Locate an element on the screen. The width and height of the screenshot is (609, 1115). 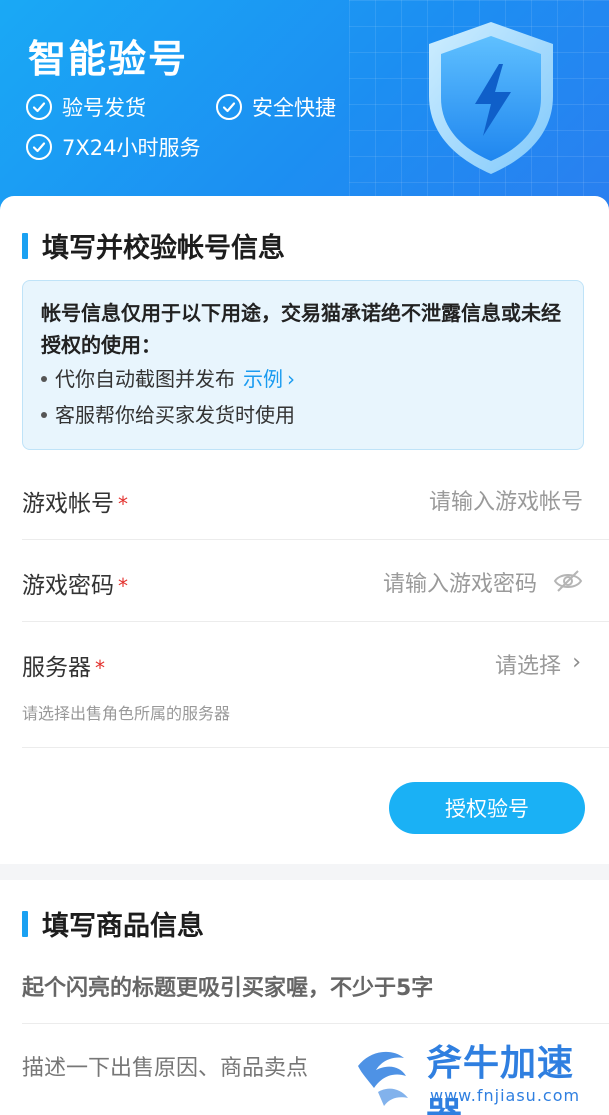
notice-bullet: 代你自动截图并发布 示例 › is located at coordinates (303, 379).